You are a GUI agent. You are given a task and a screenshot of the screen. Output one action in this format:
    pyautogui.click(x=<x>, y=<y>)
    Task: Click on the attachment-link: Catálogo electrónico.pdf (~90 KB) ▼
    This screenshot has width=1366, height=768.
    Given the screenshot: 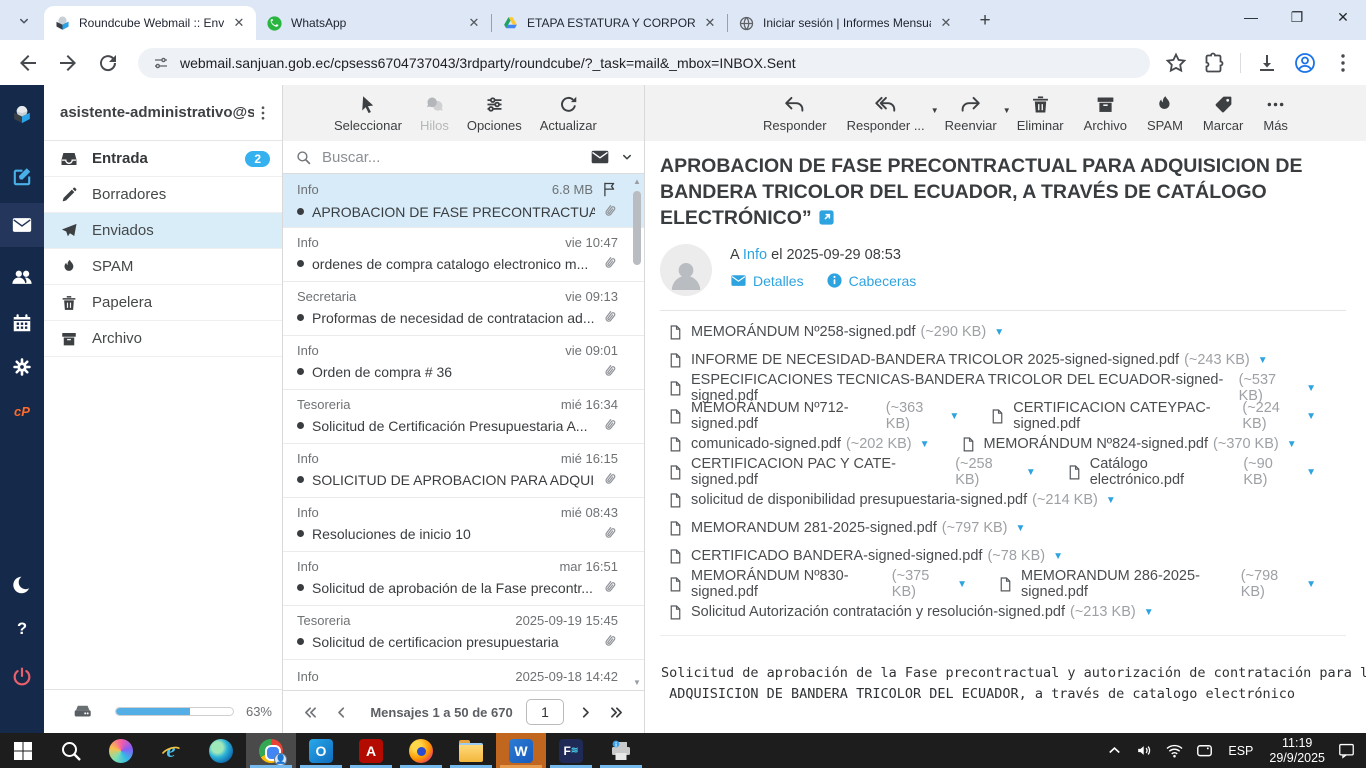 What is the action you would take?
    pyautogui.click(x=1191, y=472)
    